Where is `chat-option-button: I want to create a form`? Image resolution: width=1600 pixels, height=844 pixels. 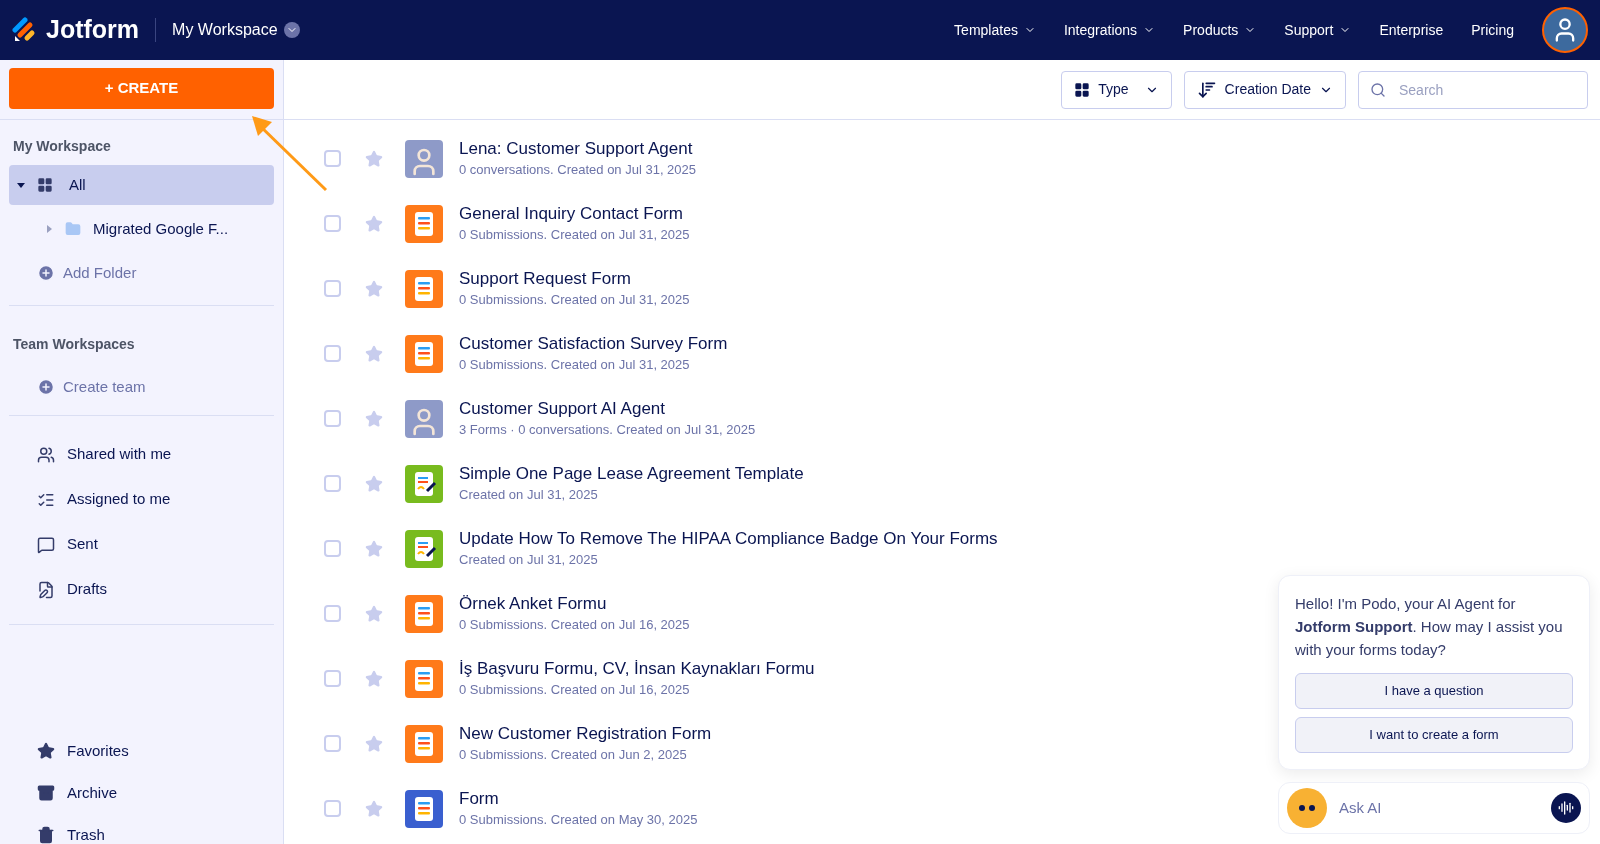 chat-option-button: I want to create a form is located at coordinates (1434, 735).